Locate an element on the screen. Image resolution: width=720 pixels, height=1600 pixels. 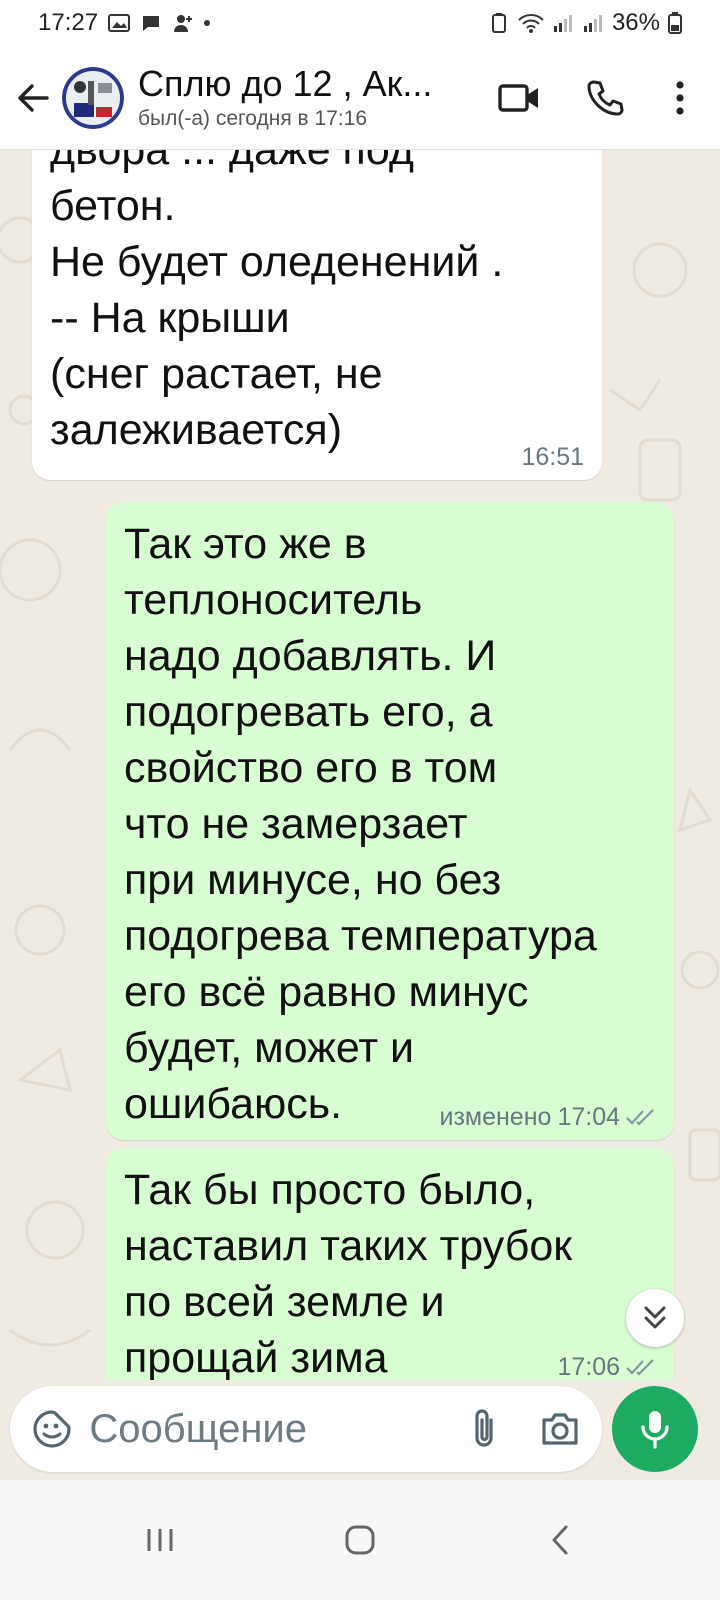
scroll-to-bottom-button is located at coordinates (655, 1318).